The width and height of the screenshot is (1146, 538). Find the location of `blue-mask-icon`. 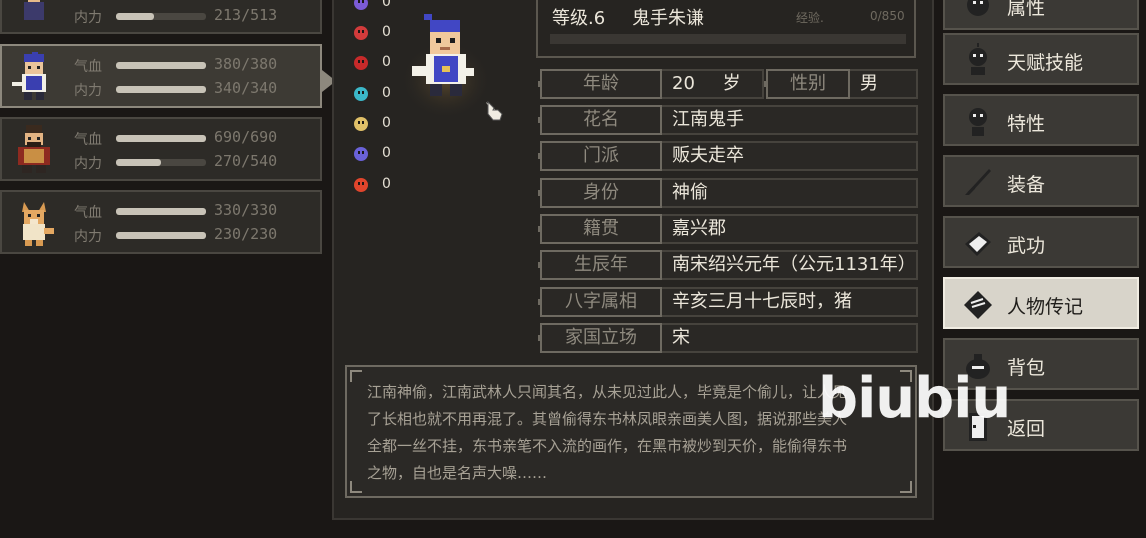

blue-mask-icon is located at coordinates (361, 154).